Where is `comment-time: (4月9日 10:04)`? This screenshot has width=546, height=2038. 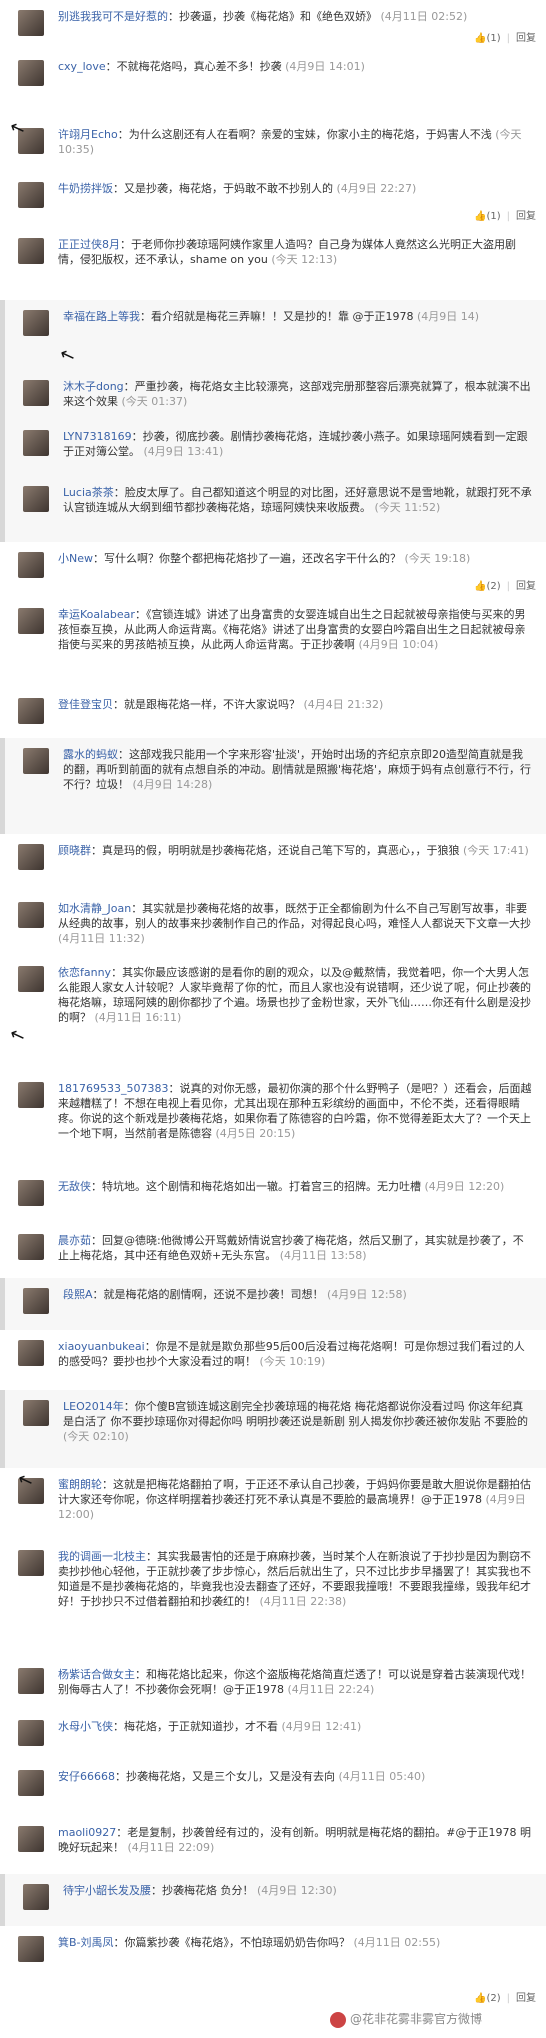 comment-time: (4月9日 10:04) is located at coordinates (398, 644).